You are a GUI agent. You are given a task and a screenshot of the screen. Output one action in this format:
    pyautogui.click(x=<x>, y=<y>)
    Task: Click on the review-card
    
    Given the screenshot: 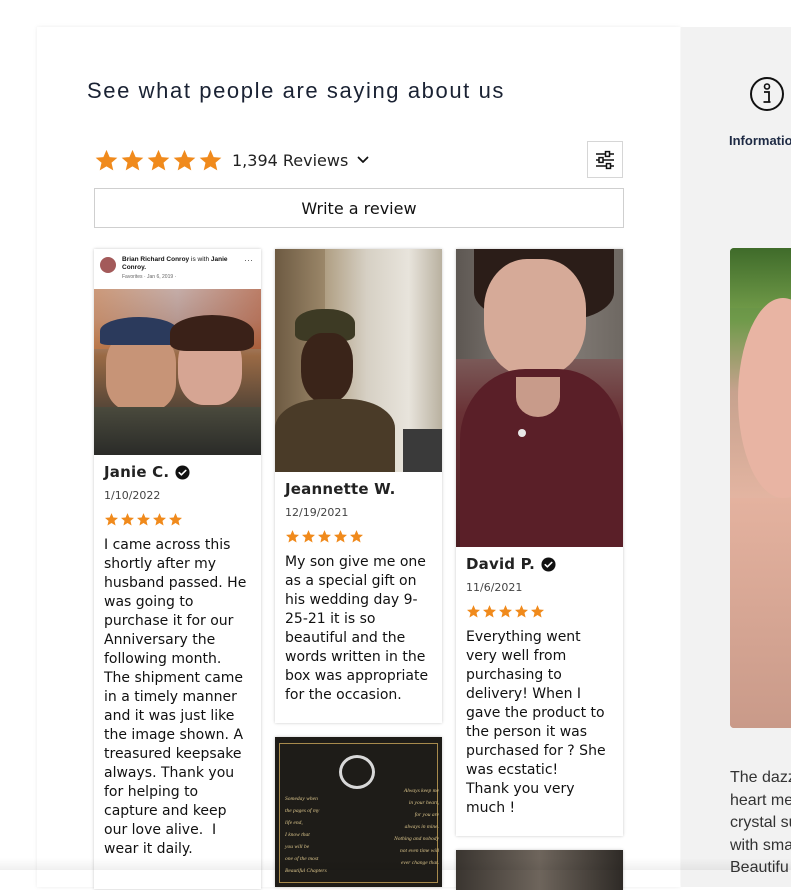 What is the action you would take?
    pyautogui.click(x=539, y=870)
    